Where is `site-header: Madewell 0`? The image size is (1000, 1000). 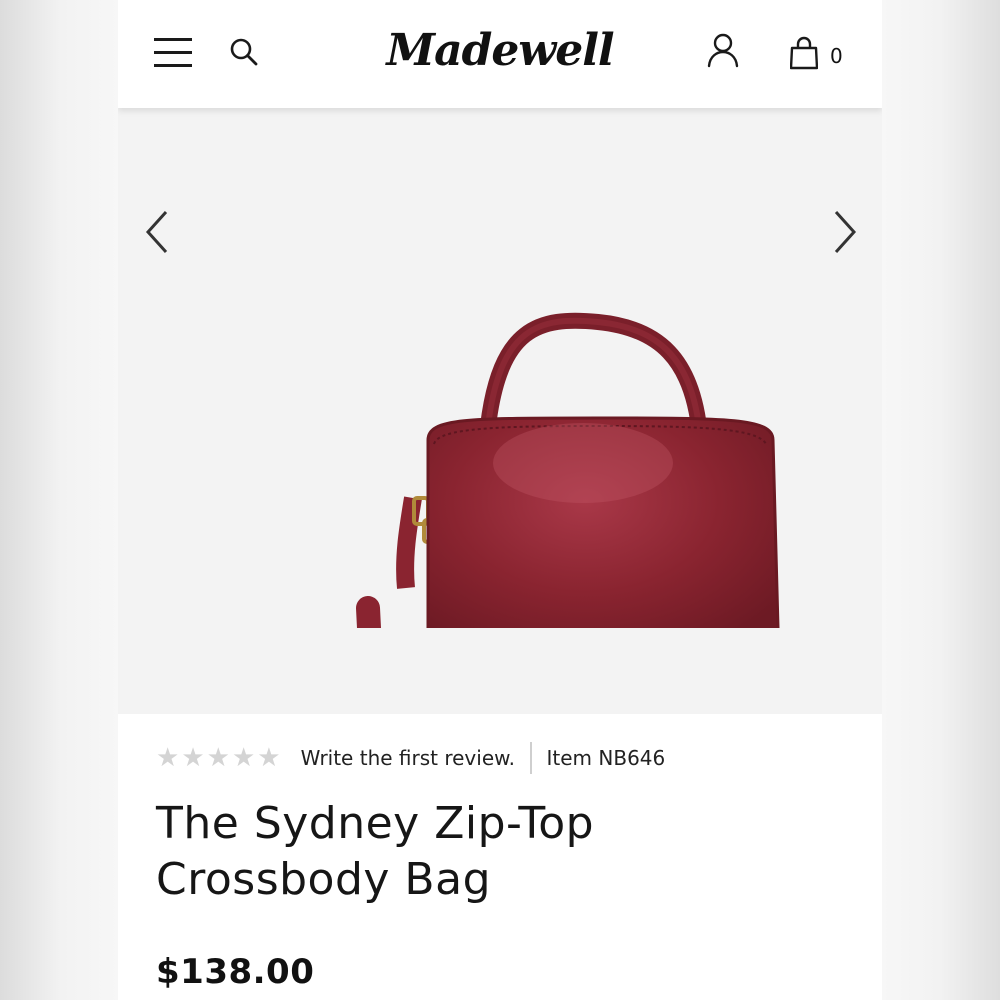
site-header: Madewell 0 is located at coordinates (500, 54).